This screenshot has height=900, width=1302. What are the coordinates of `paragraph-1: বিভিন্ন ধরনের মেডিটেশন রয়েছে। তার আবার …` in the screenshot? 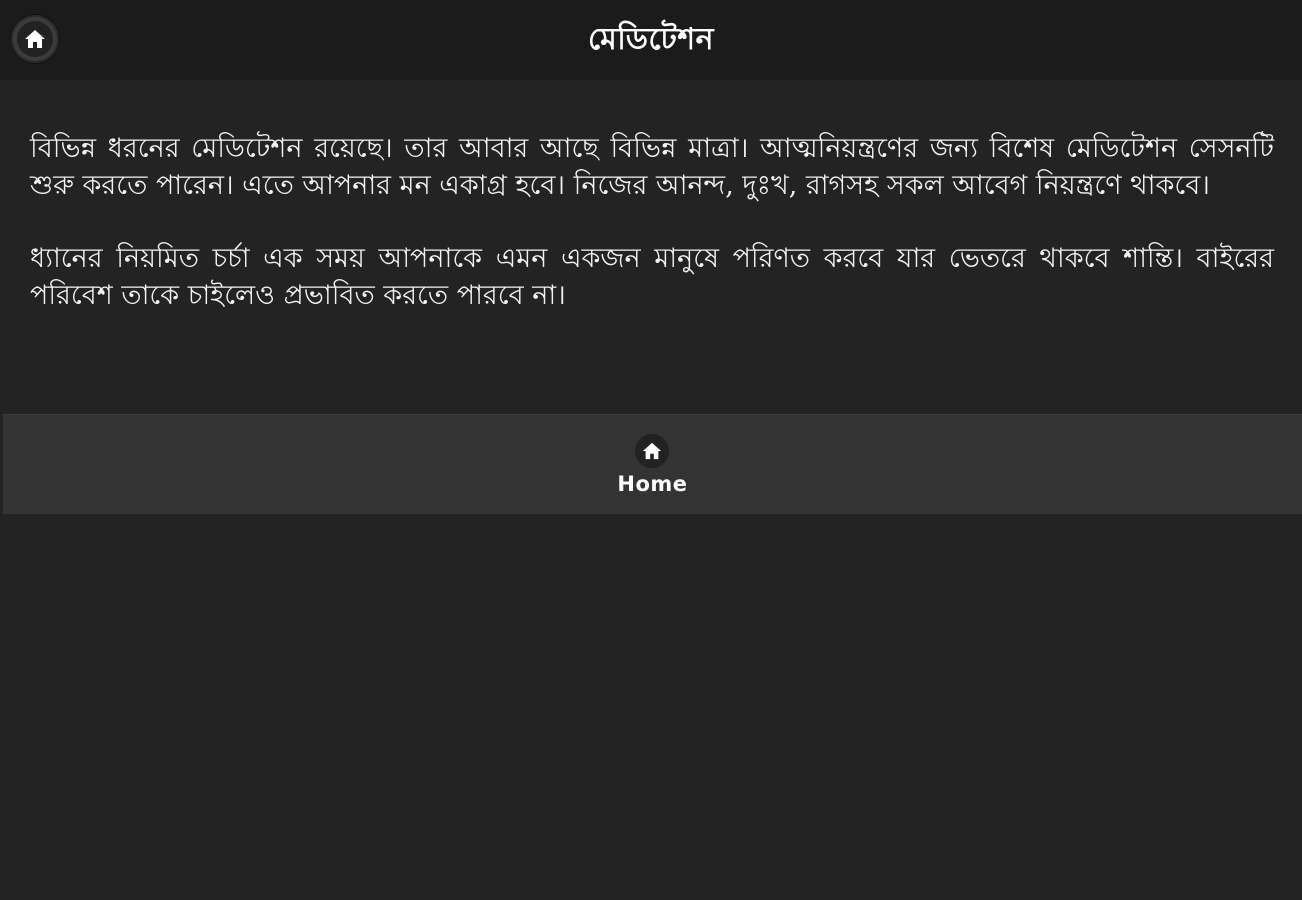 It's located at (652, 167).